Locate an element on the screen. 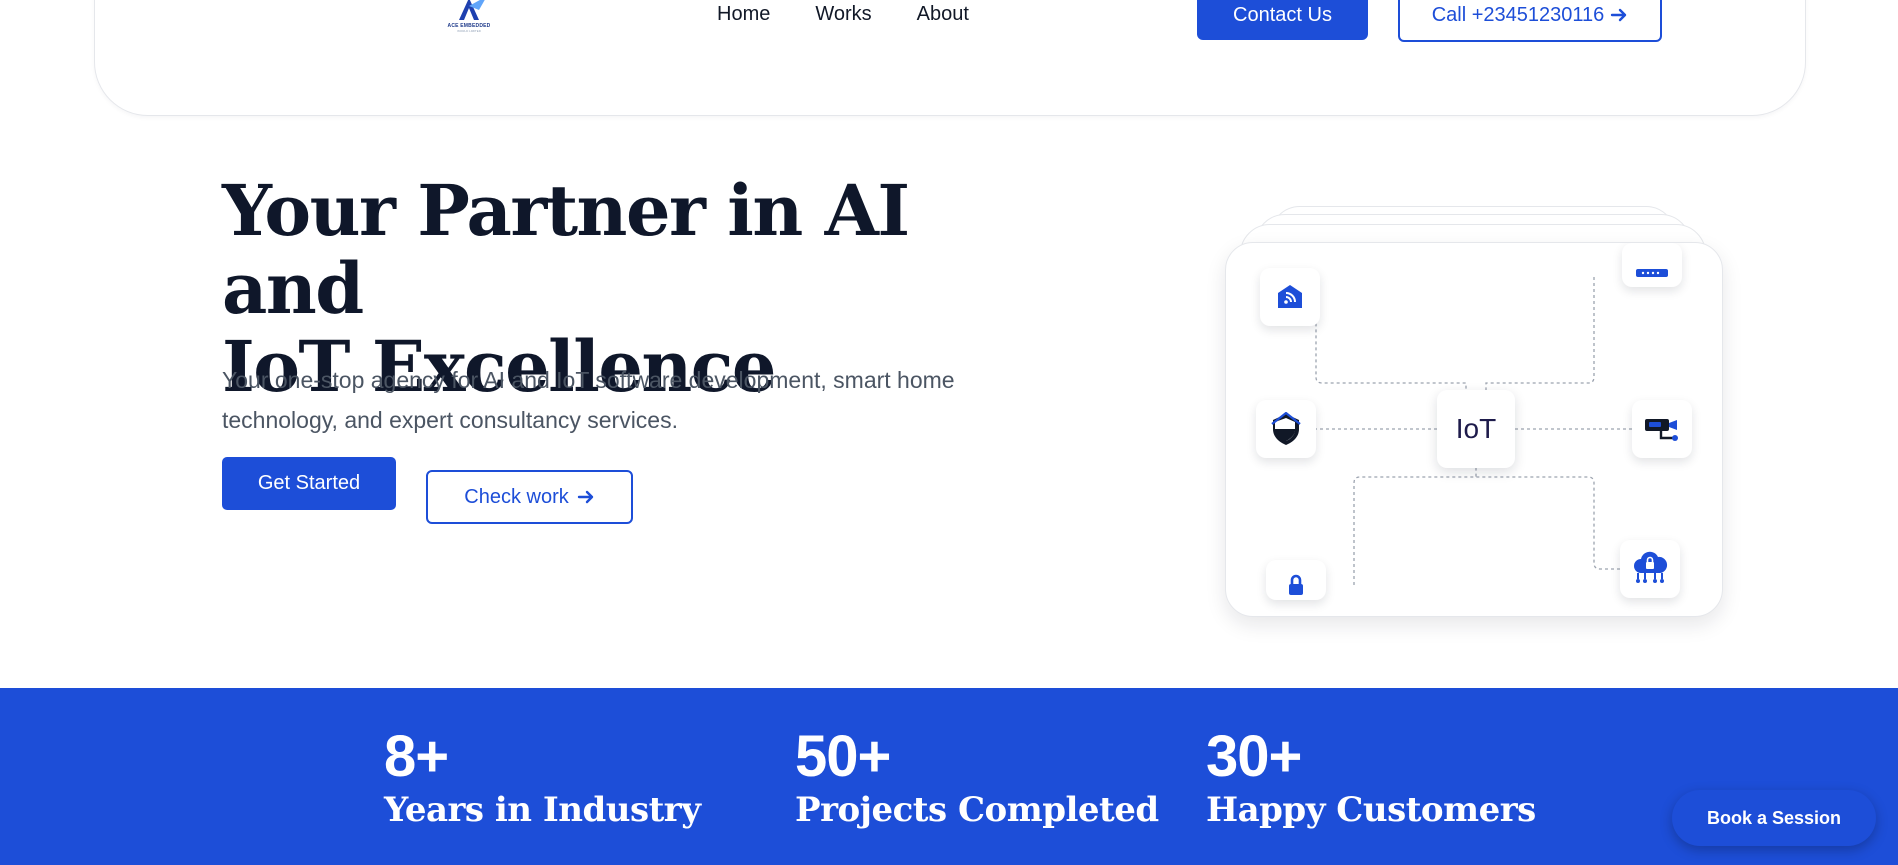 The height and width of the screenshot is (865, 1898). stat-projects: 50+ Projects Completed is located at coordinates (977, 777).